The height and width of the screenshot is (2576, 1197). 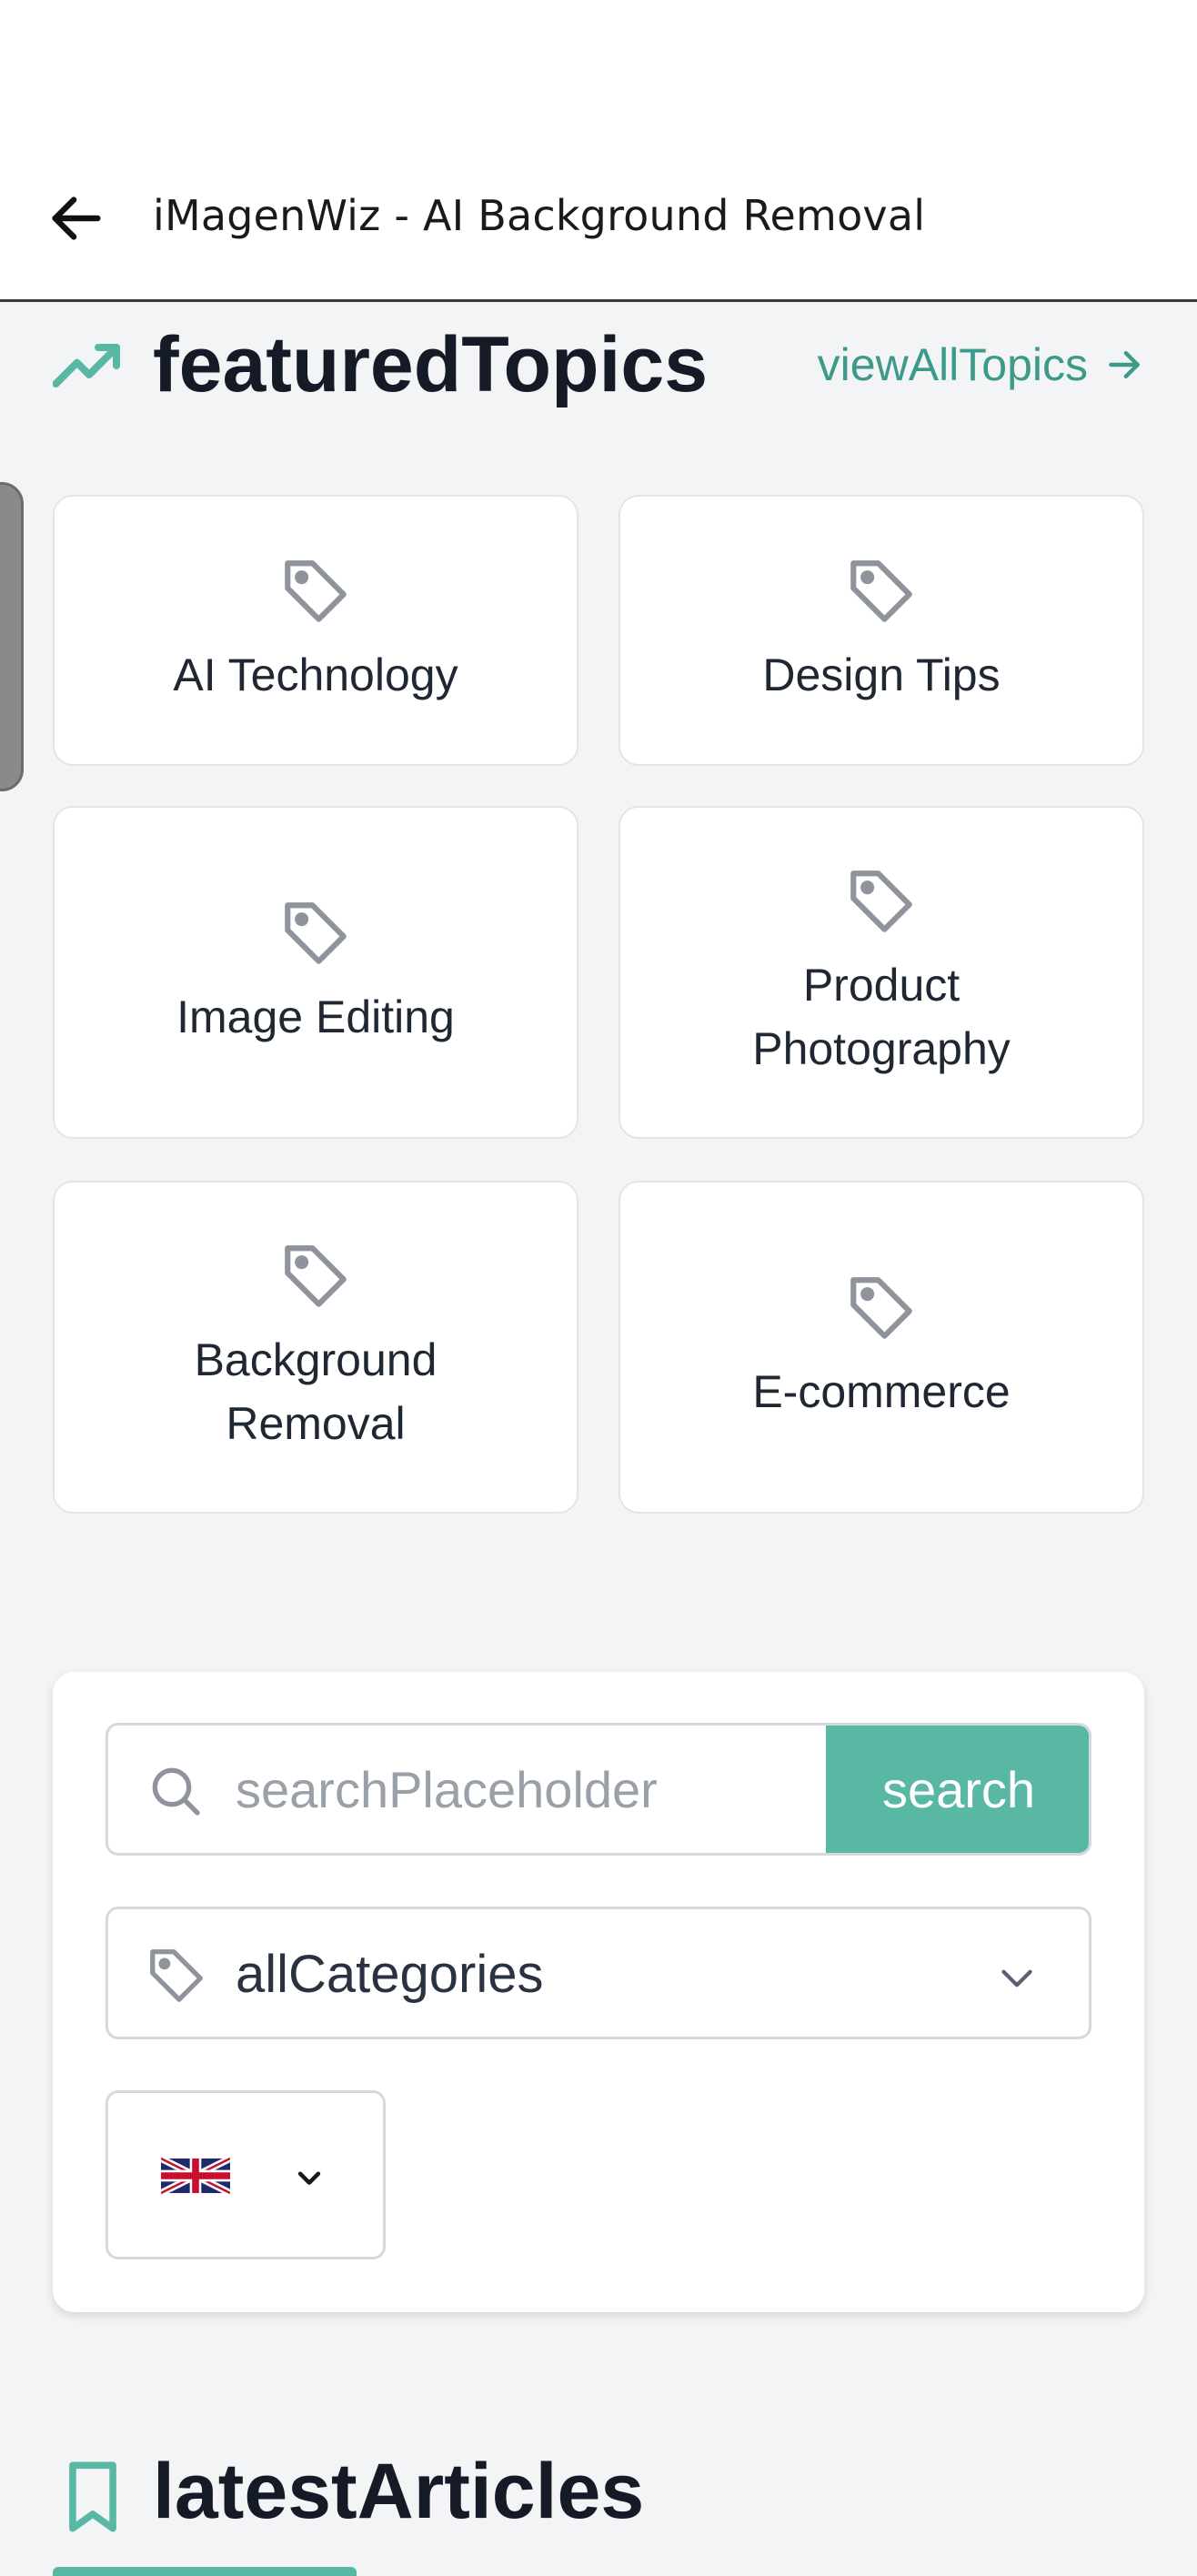 I want to click on topic-label: AI Technology, so click(x=315, y=674).